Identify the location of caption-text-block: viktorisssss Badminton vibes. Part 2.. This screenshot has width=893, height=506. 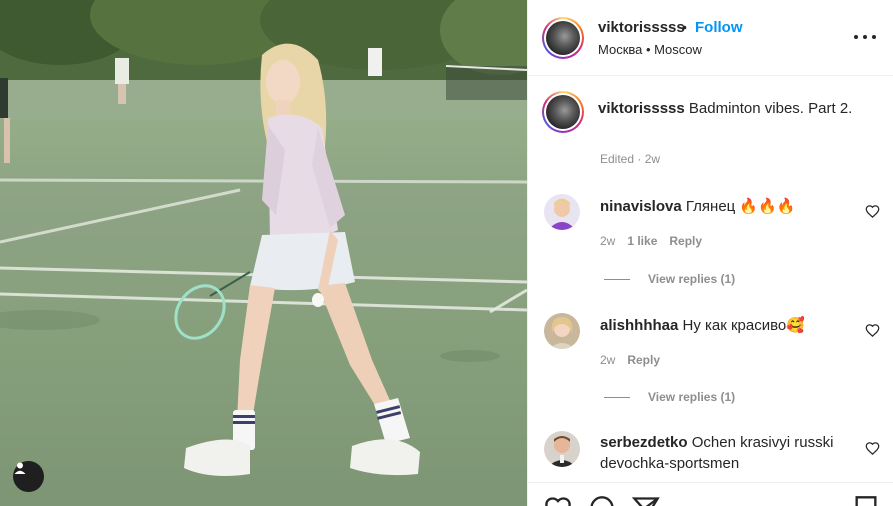
(733, 108).